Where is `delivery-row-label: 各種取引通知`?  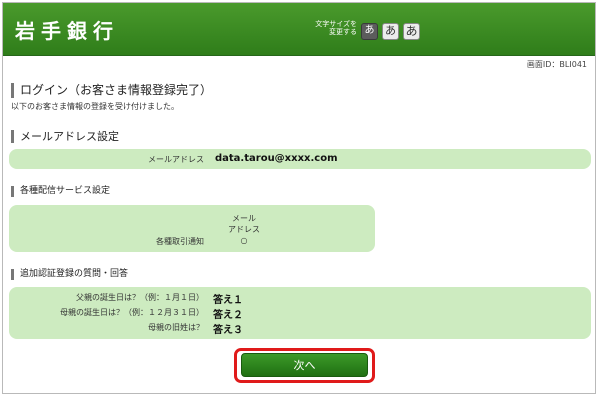 delivery-row-label: 各種取引通知 is located at coordinates (180, 241).